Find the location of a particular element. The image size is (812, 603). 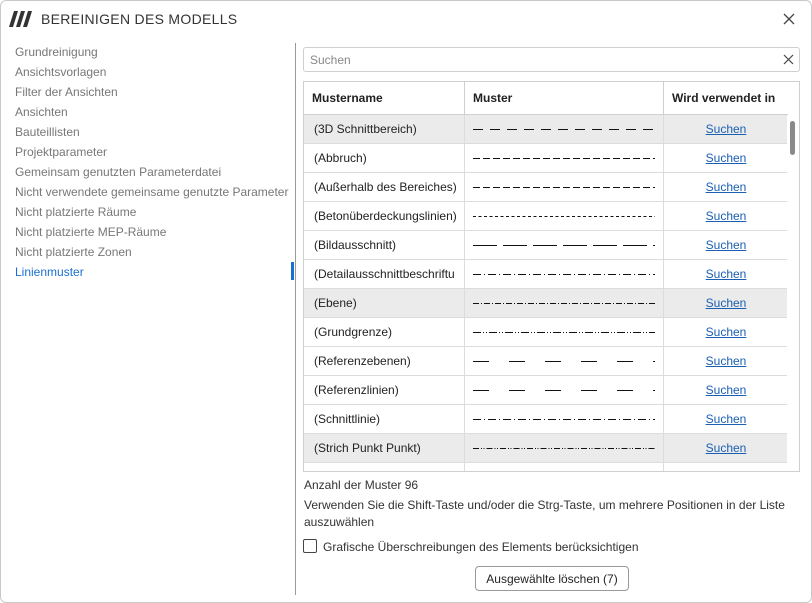

sidebar-item: Nicht platzierte Zonen is located at coordinates (73, 252).